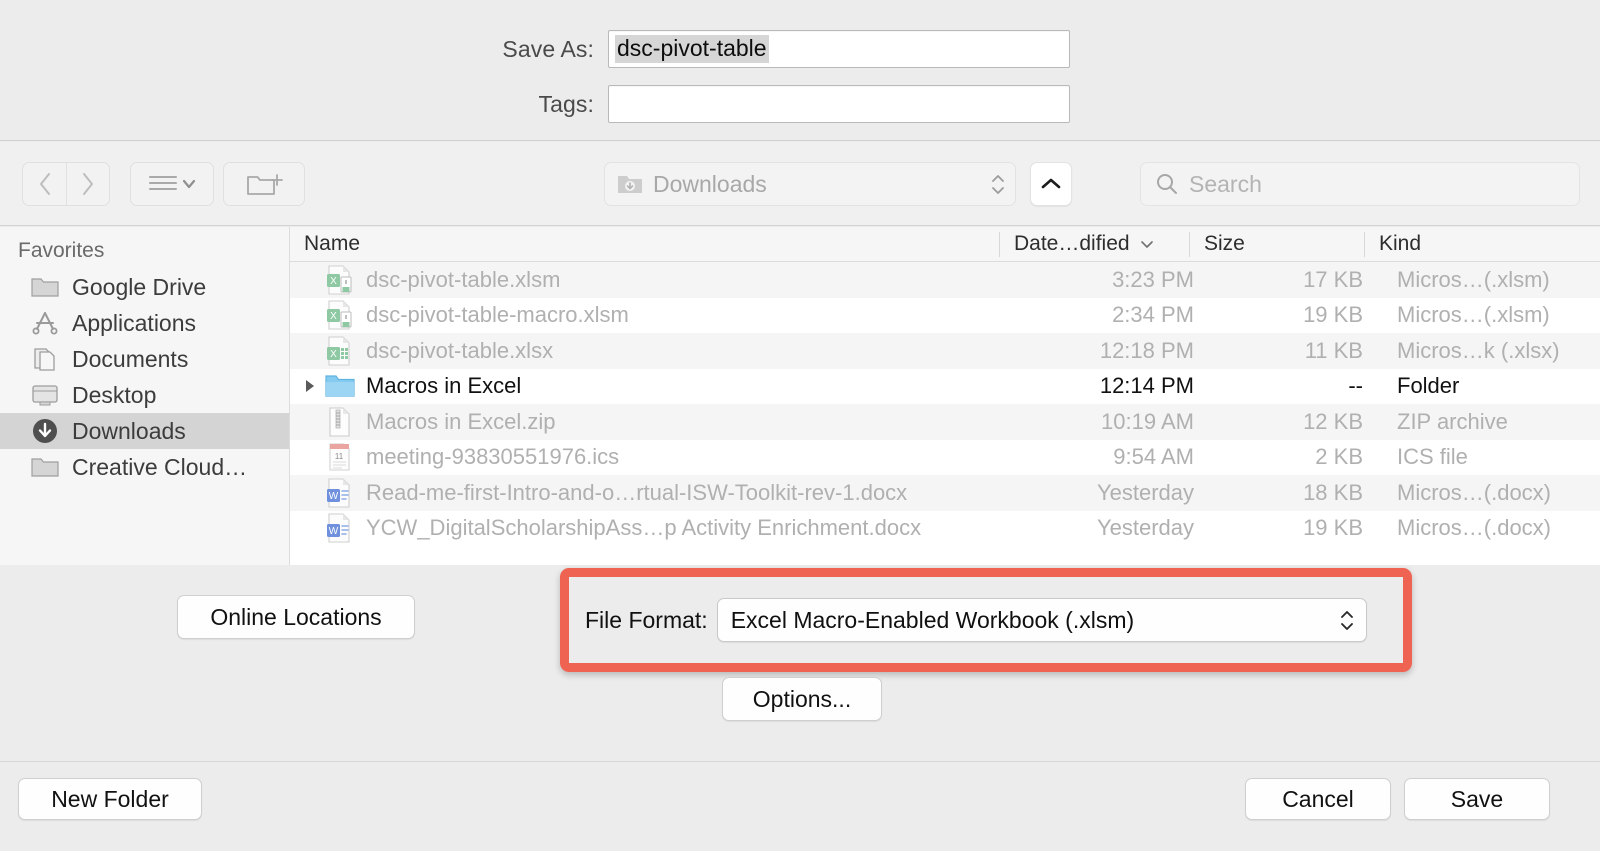 The height and width of the screenshot is (851, 1600). Describe the element at coordinates (45, 323) in the screenshot. I see `applications-icon` at that location.